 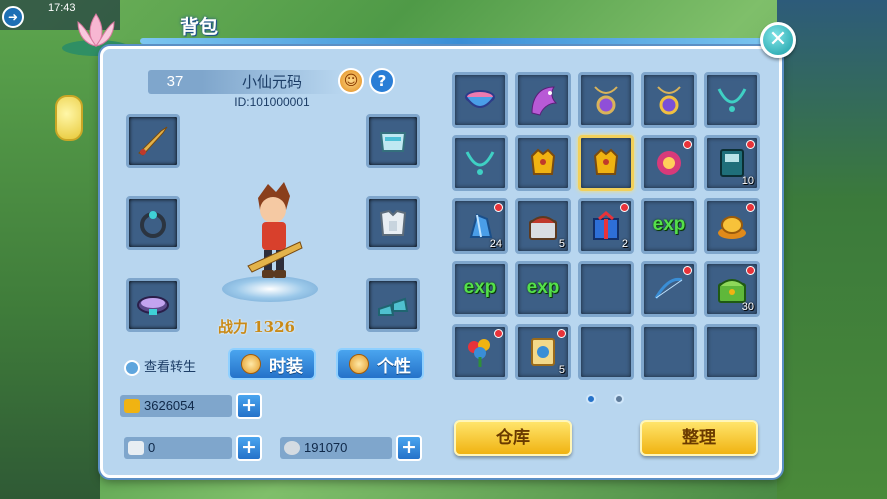 What do you see at coordinates (480, 226) in the screenshot?
I see `inventory-slot: 24` at bounding box center [480, 226].